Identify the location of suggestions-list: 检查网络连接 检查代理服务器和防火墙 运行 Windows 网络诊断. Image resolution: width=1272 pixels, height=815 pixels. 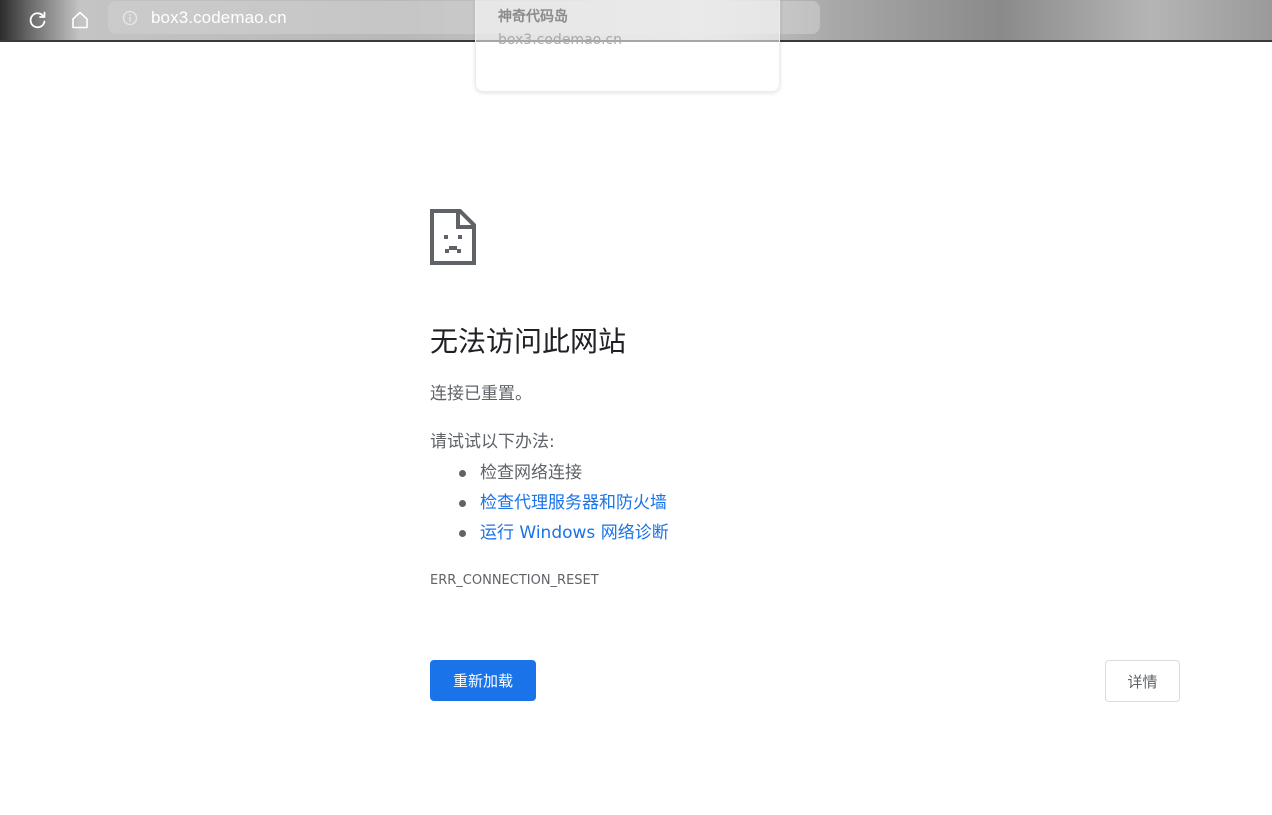
(549, 503).